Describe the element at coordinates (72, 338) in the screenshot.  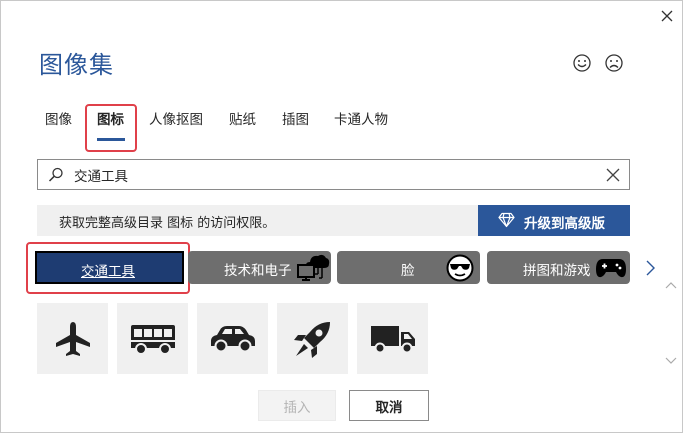
I see `icon-tile-airplane` at that location.